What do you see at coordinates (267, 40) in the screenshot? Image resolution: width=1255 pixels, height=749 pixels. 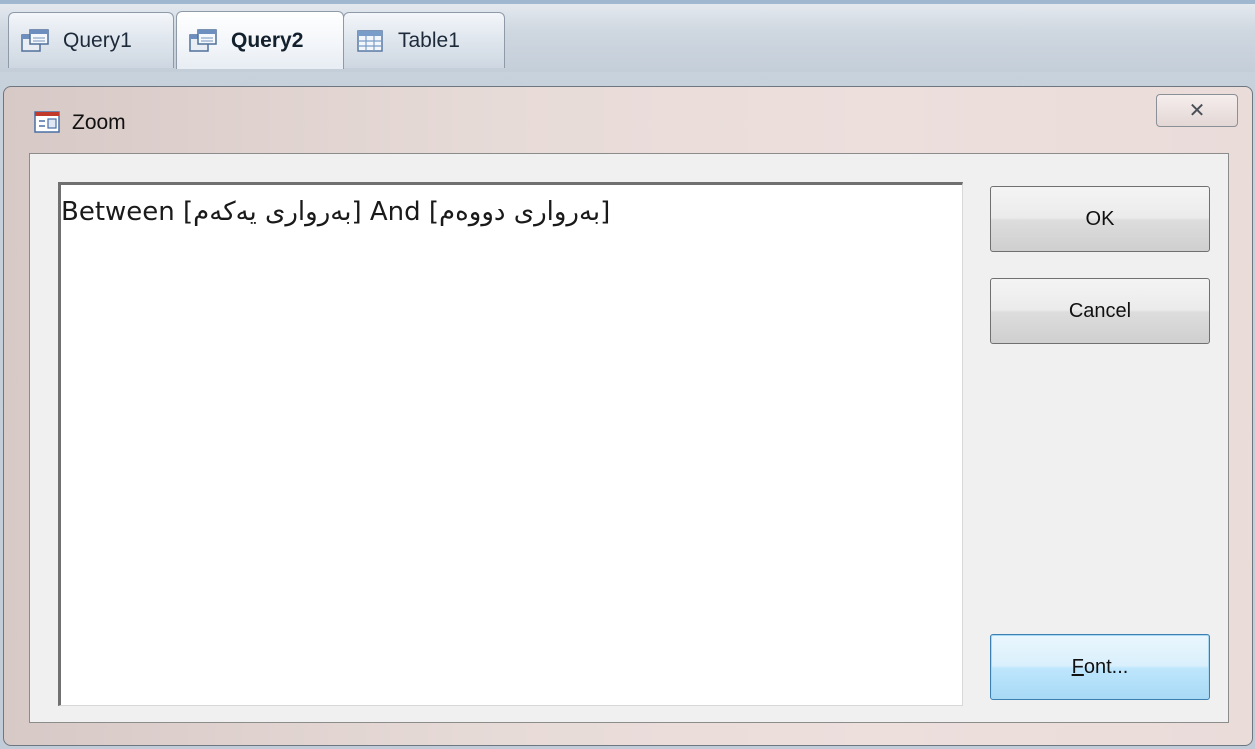 I see `tab-label: Query2` at bounding box center [267, 40].